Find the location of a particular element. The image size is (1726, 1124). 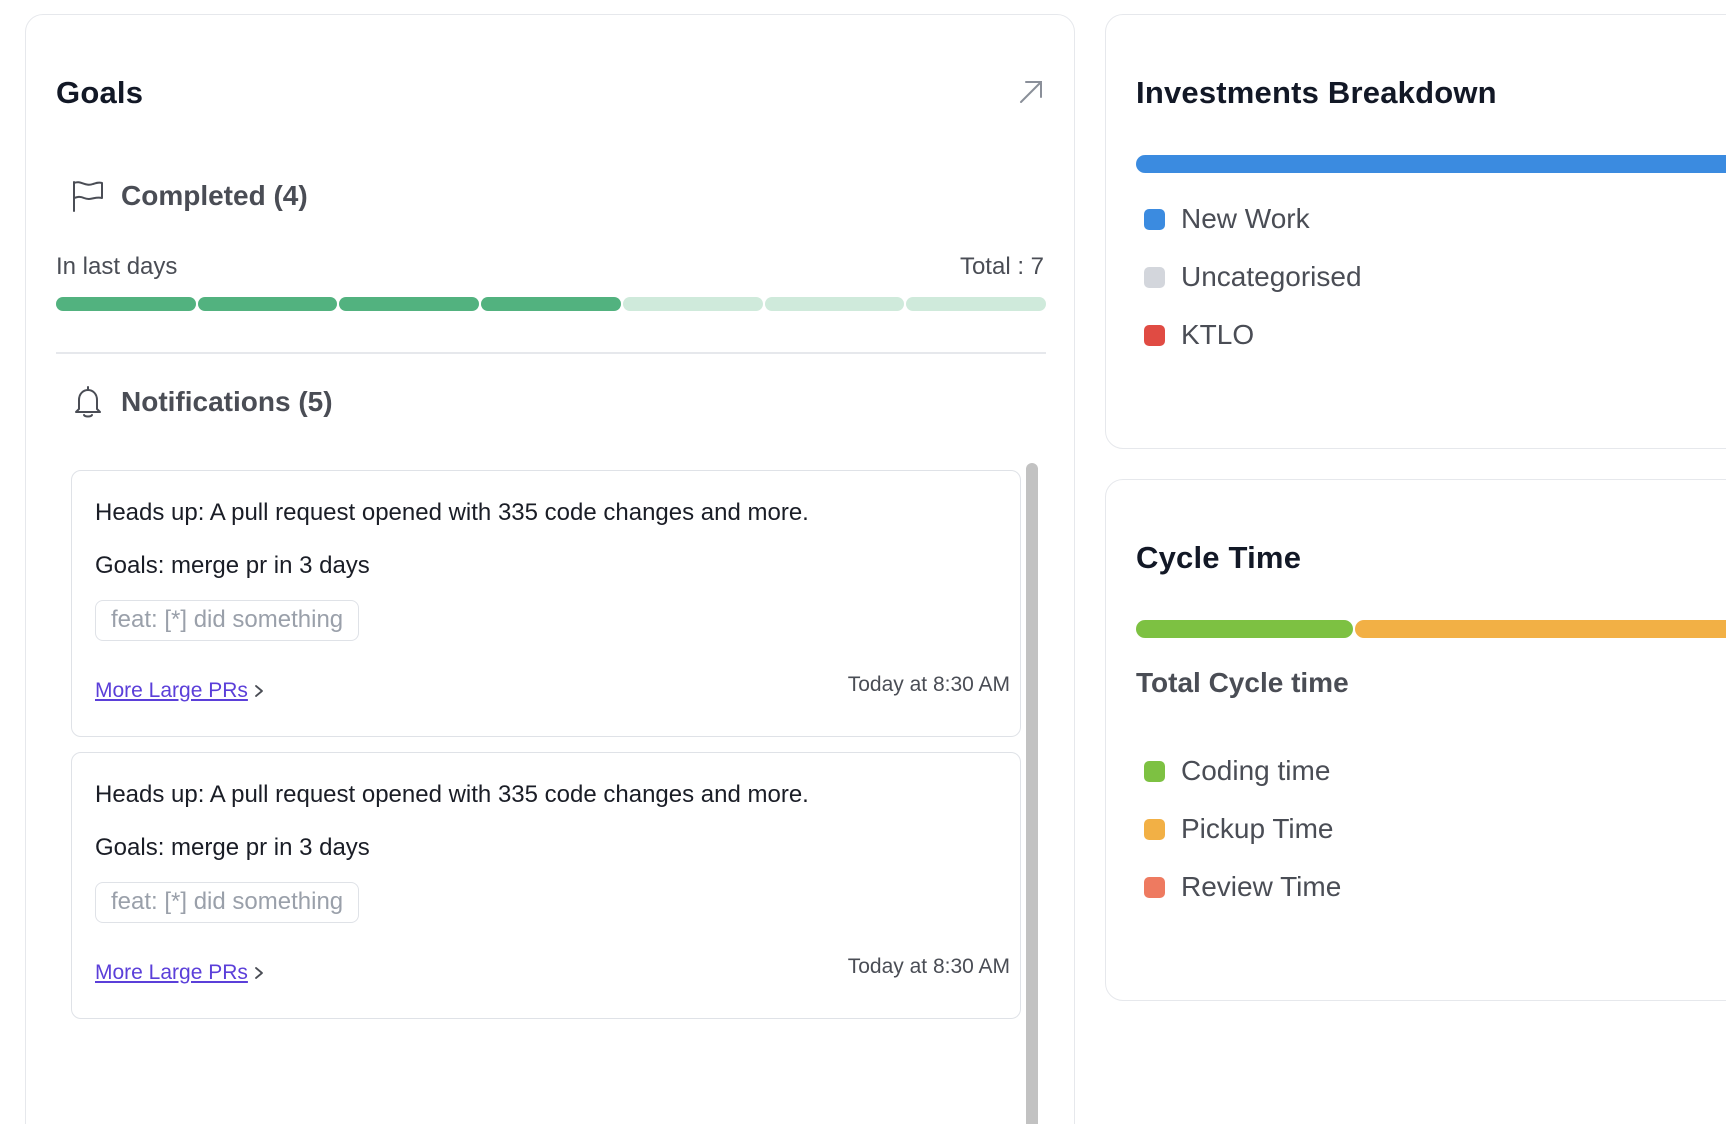

completed-header: Completed (4) is located at coordinates (189, 196).